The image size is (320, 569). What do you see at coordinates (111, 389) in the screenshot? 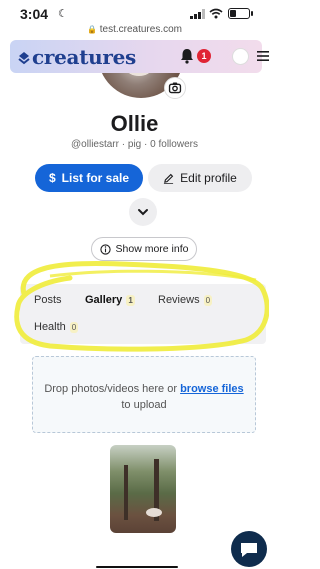
I see `upload-prompt: Drop photos/videos here or` at bounding box center [111, 389].